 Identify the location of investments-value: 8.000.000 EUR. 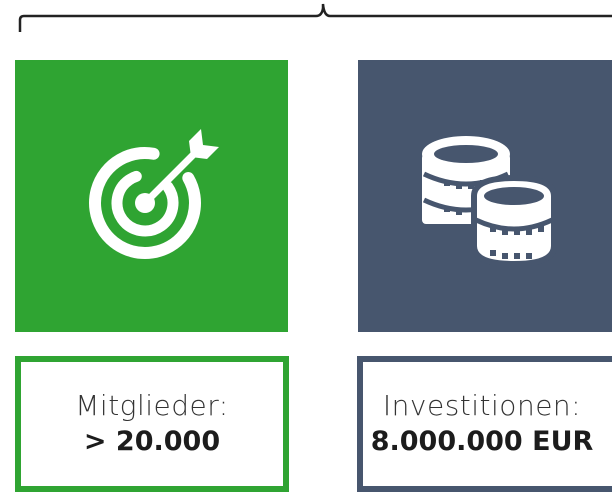
(482, 441).